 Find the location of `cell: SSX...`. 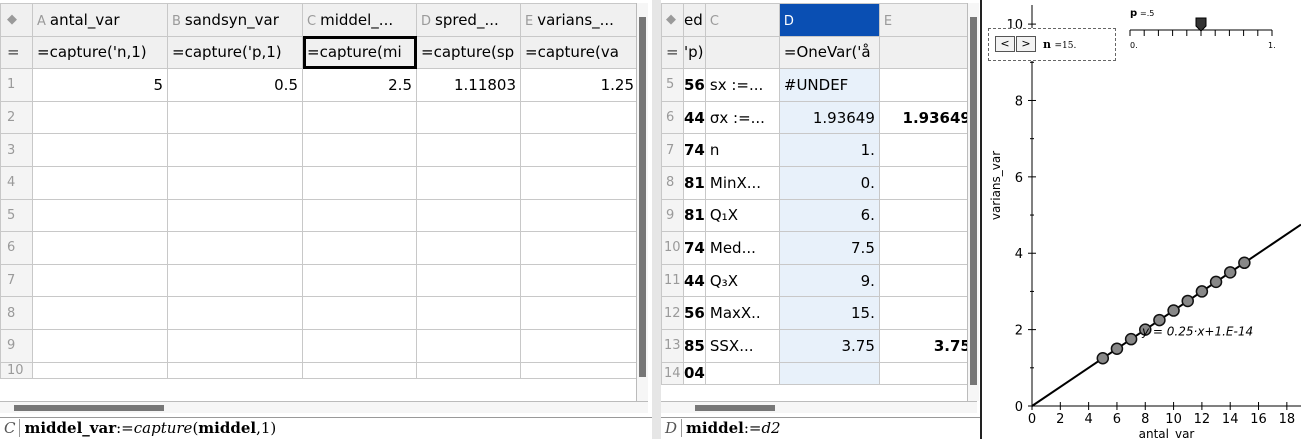

cell: SSX... is located at coordinates (742, 345).